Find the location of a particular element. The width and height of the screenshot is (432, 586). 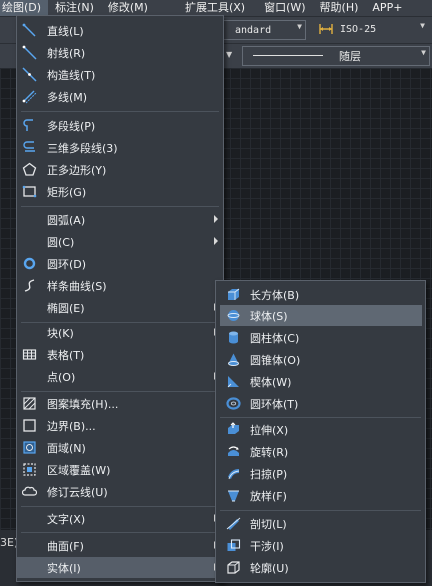

menu-item-extrude: 拉伸(X) is located at coordinates (320, 429).